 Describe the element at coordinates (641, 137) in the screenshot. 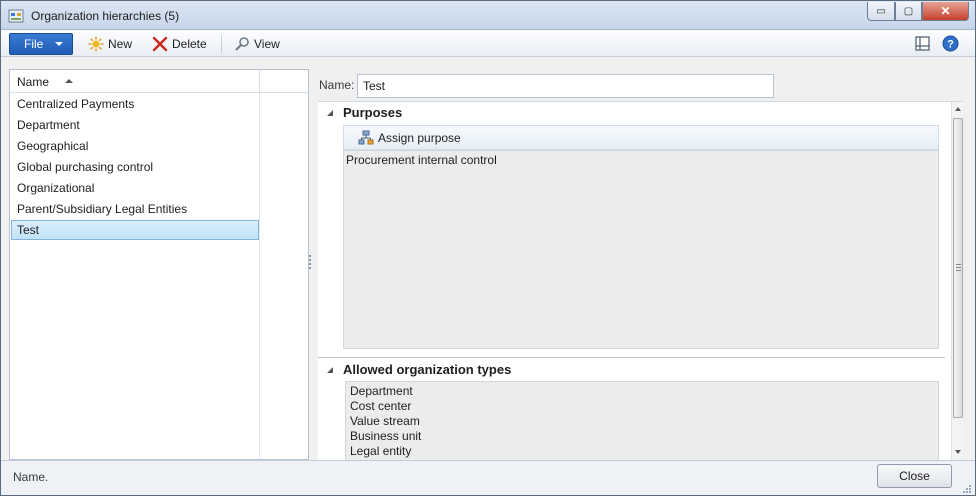

I see `purposes-toolbar: Assign purpose` at that location.